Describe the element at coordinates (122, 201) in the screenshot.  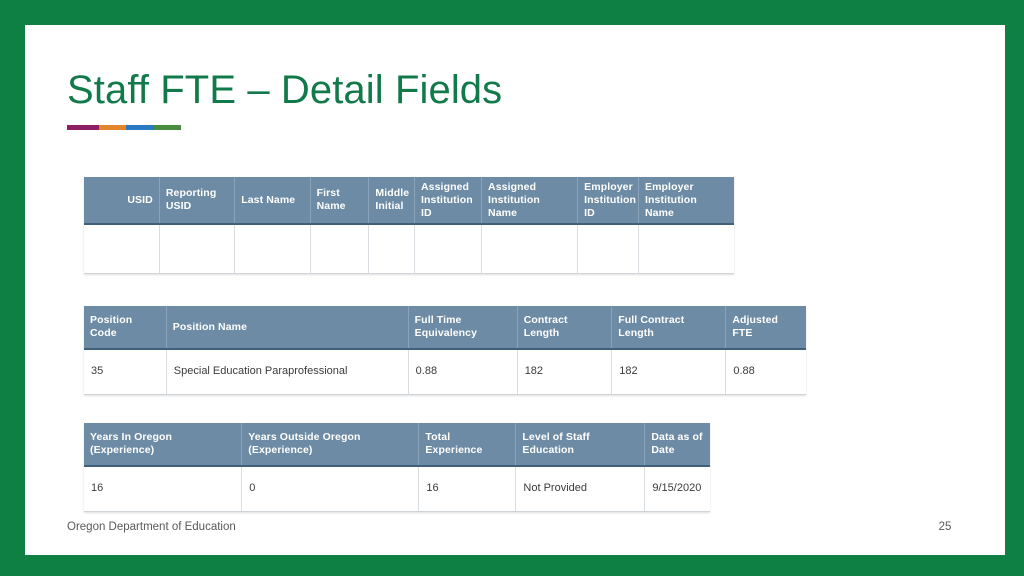
I see `column-header-usid: USID` at that location.